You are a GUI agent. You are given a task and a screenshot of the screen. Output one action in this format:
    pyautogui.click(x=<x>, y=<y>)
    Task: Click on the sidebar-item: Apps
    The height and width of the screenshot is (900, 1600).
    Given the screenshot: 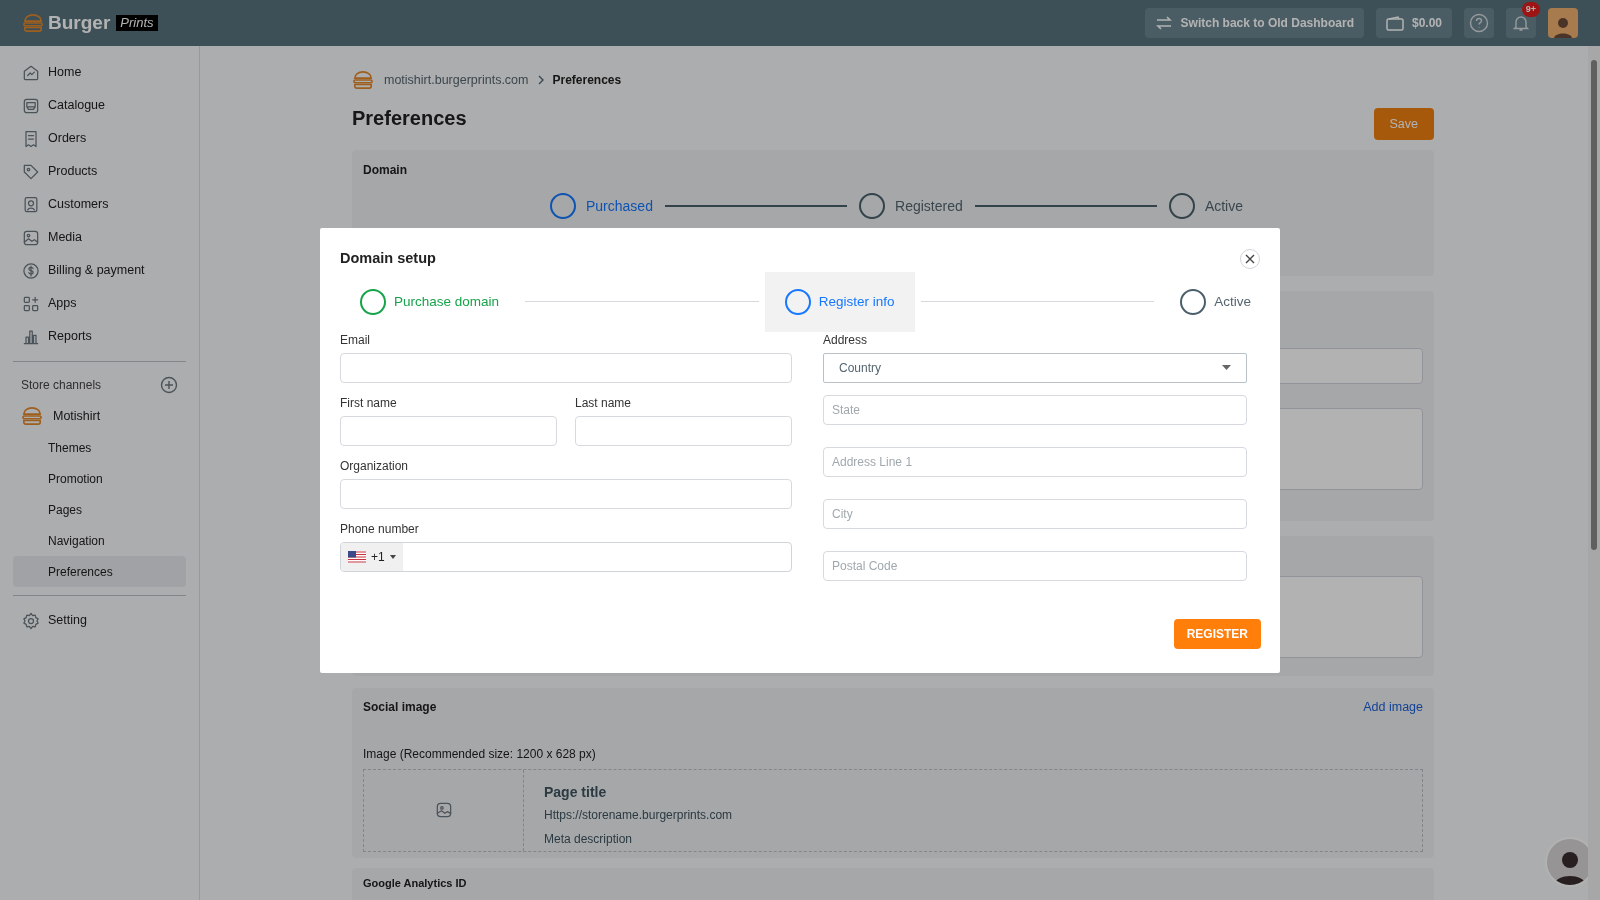 What is the action you would take?
    pyautogui.click(x=99, y=303)
    